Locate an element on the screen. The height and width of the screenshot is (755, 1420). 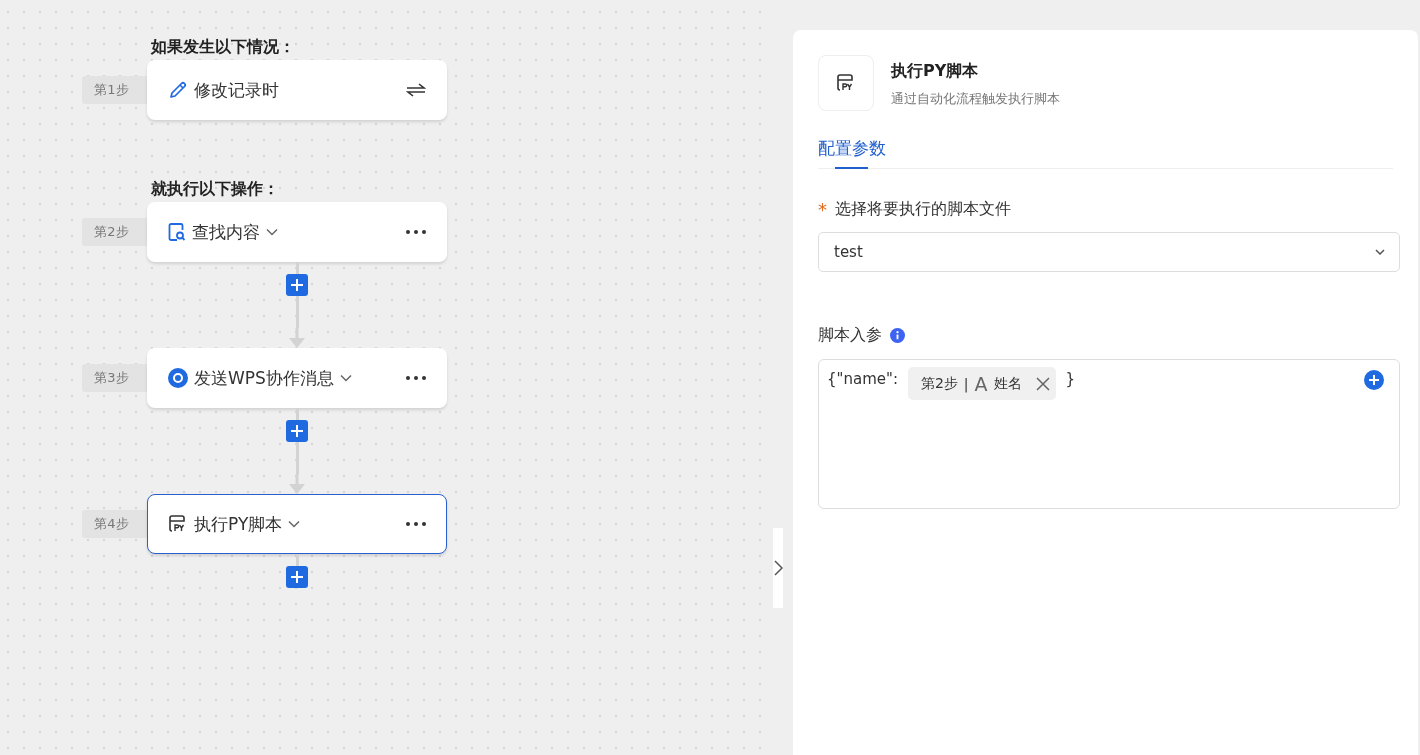
section-title: 如果发生以下情况： is located at coordinates (223, 47).